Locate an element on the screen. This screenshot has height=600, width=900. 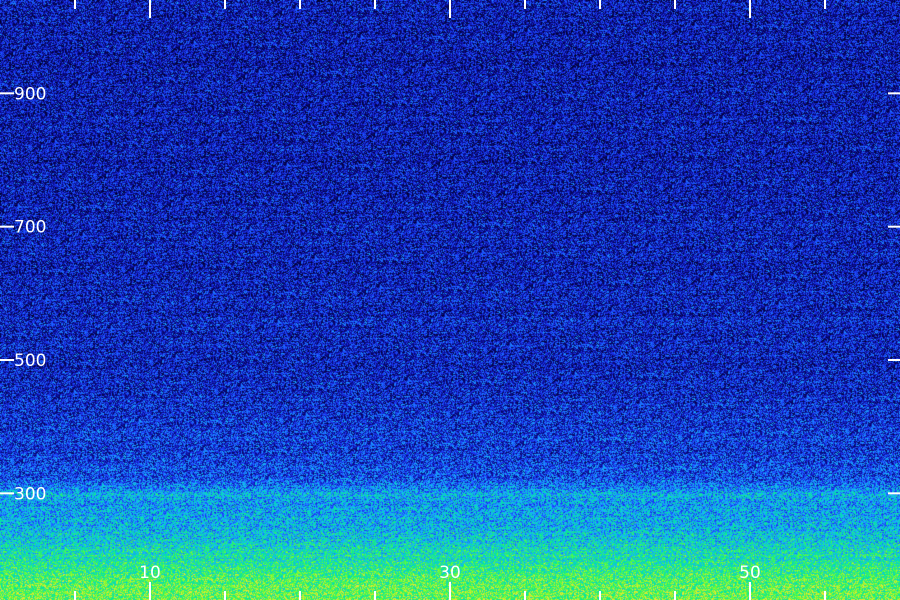
x-tick-label: 50 is located at coordinates (750, 573).